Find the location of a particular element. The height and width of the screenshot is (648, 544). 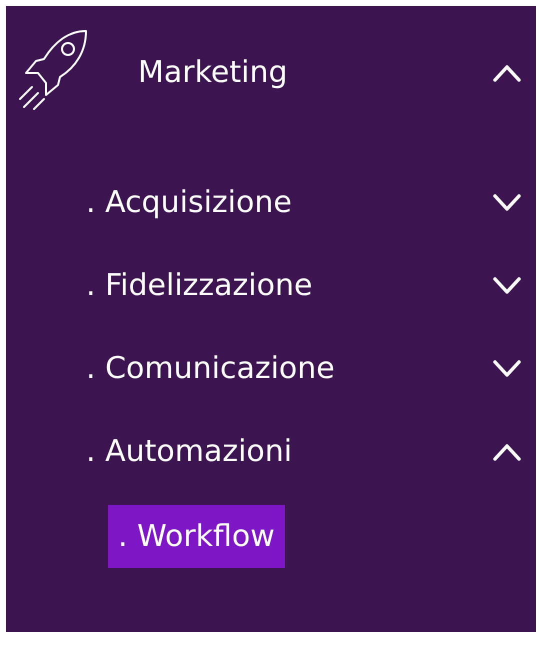

menu-item: . Fidelizzazione is located at coordinates (289, 285).